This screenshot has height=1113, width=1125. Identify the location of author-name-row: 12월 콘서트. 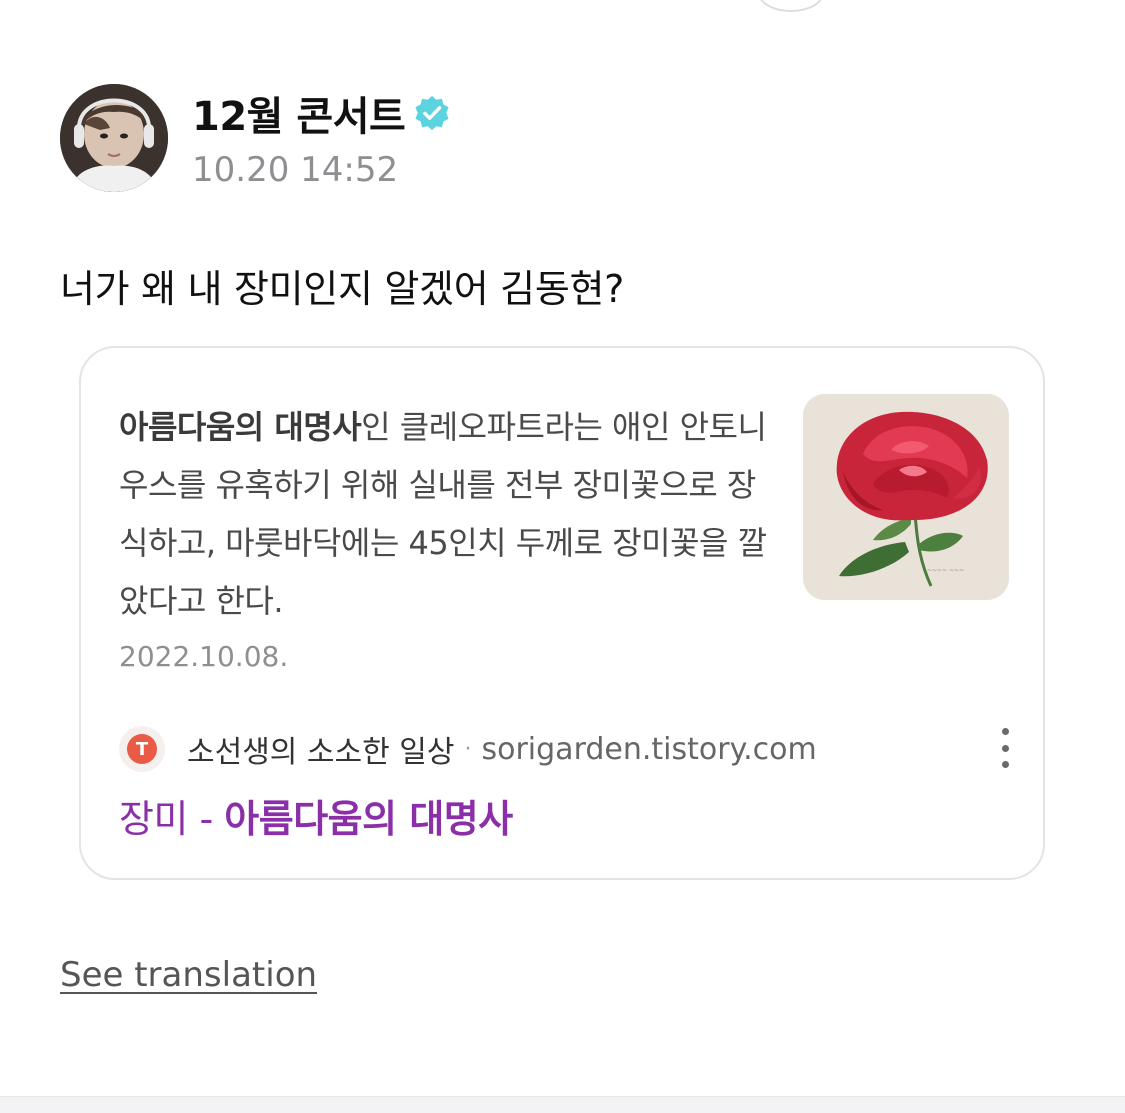
(321, 113).